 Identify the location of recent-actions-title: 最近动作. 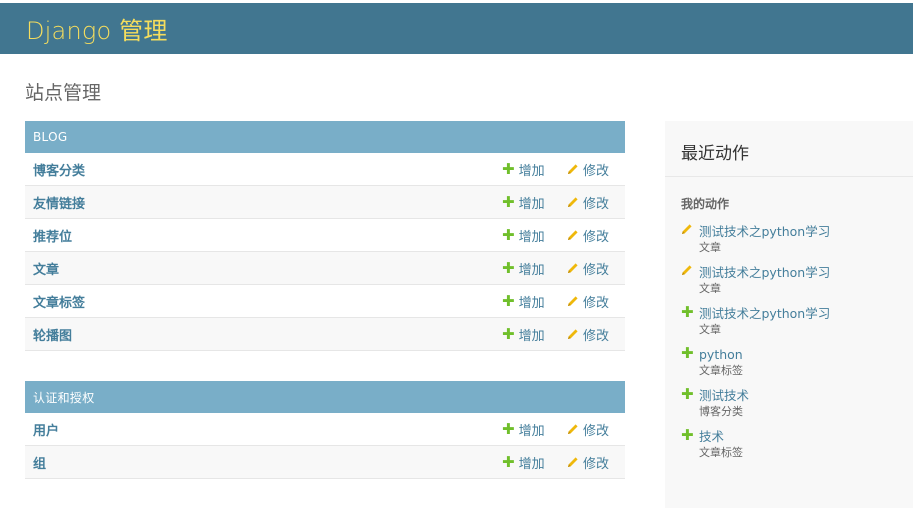
(789, 149).